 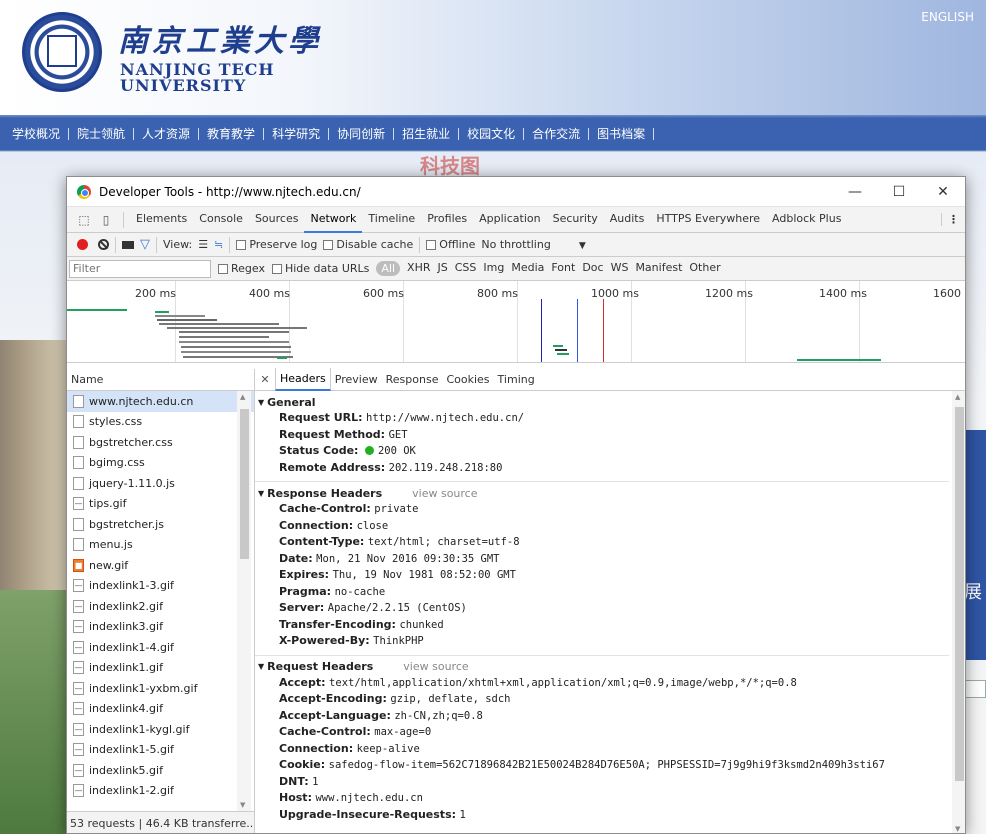 What do you see at coordinates (602, 667) in the screenshot?
I see `request-headers-toggle: ▼ Request Headers view source` at bounding box center [602, 667].